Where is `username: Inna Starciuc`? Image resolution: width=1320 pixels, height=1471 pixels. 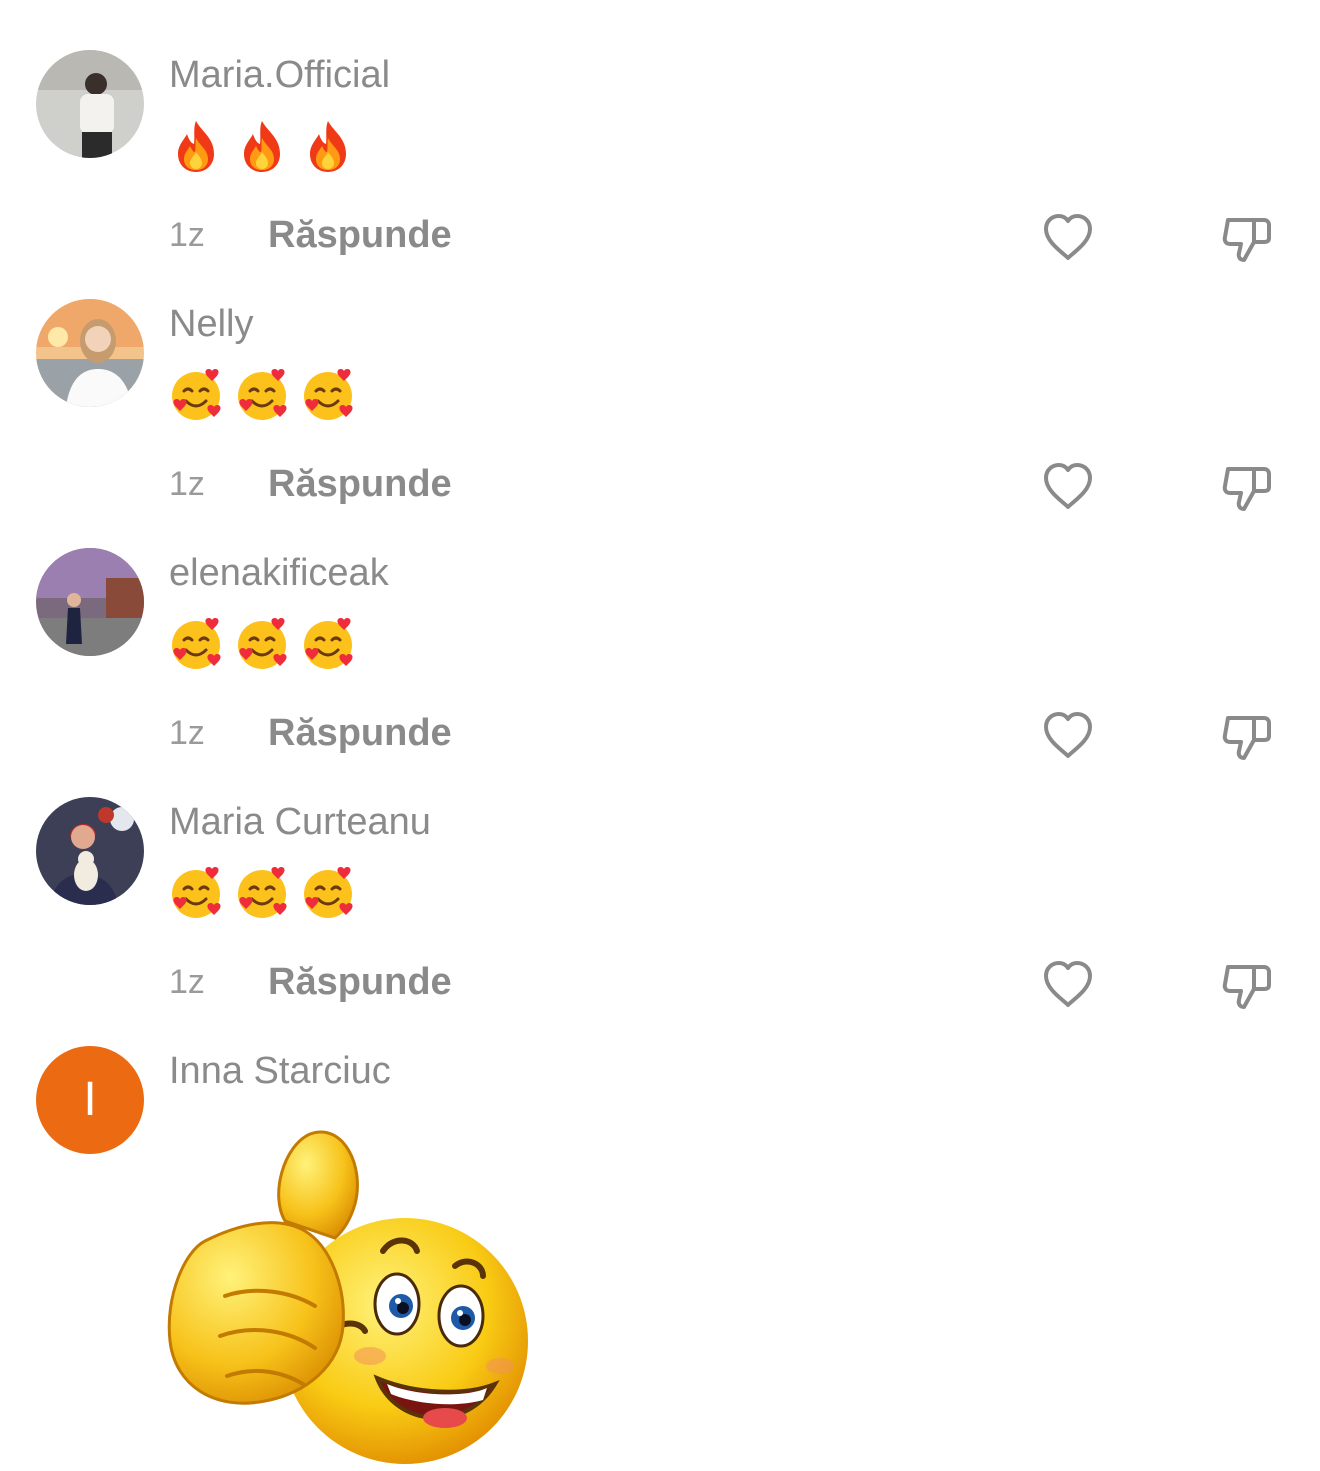 username: Inna Starciuc is located at coordinates (280, 1071).